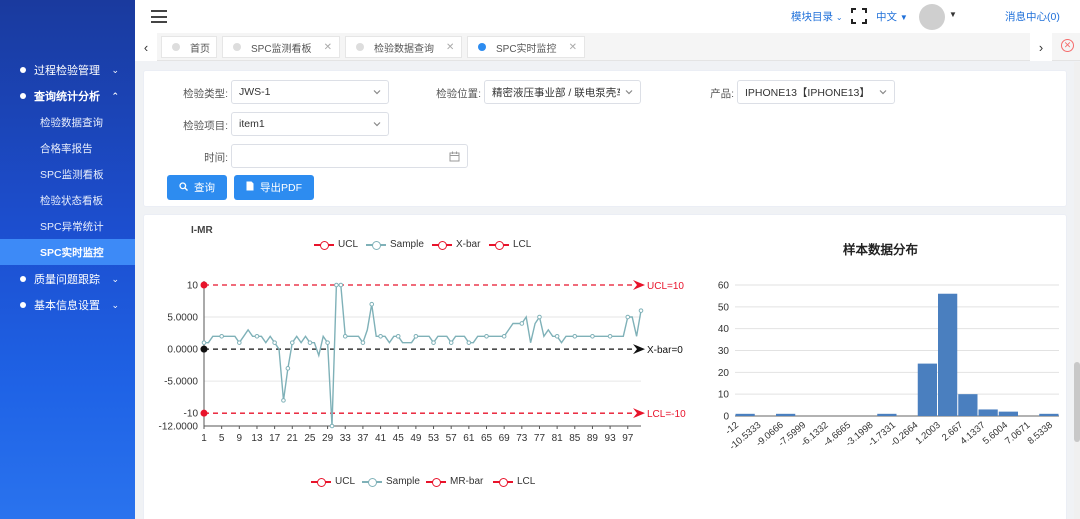 This screenshot has width=1080, height=519. Describe the element at coordinates (724, 286) in the screenshot. I see `y-tick-label: 60` at that location.